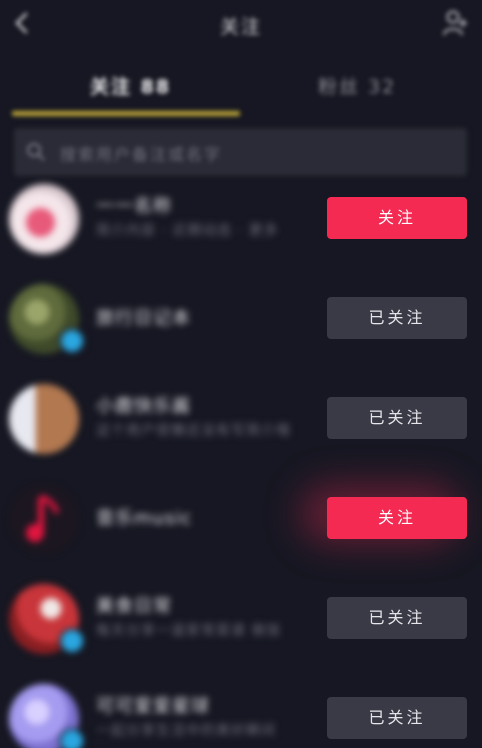  I want to click on search-input: 搜索用户备注或名字, so click(141, 153).